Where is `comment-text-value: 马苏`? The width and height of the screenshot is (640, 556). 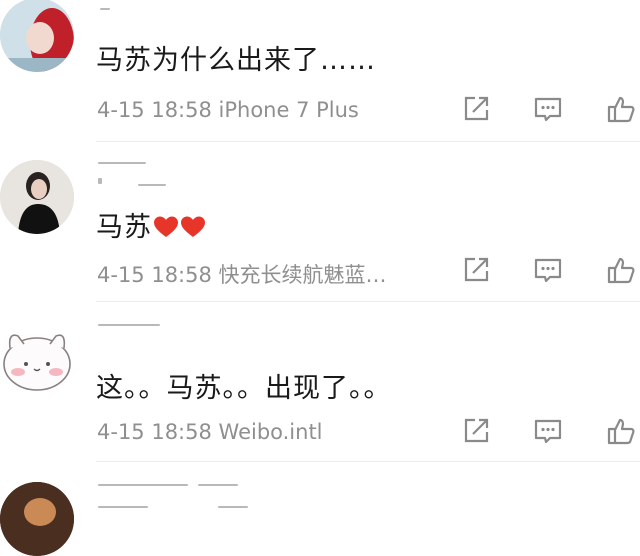
comment-text-value: 马苏 is located at coordinates (124, 227).